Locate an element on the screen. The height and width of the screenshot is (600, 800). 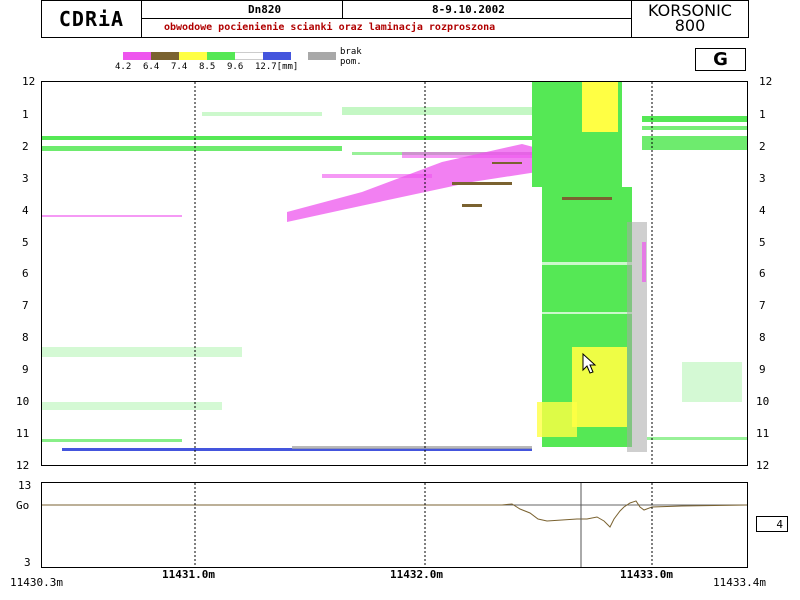
y-left-8: 8 is located at coordinates (25, 337).